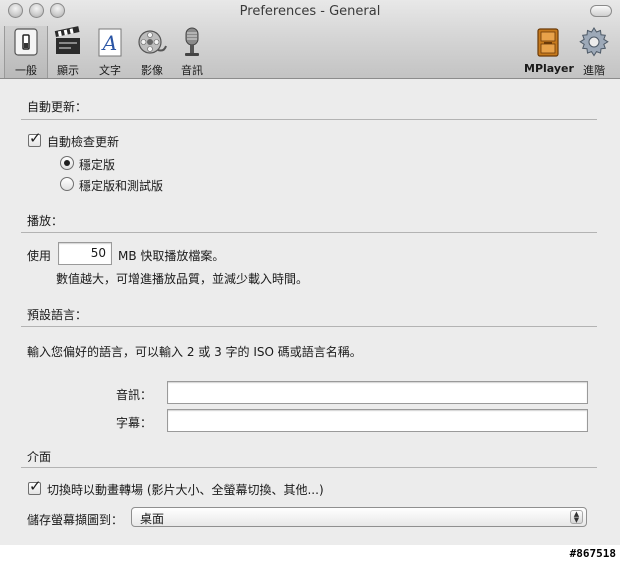 The width and height of the screenshot is (620, 561). I want to click on use-label: 使用, so click(39, 256).